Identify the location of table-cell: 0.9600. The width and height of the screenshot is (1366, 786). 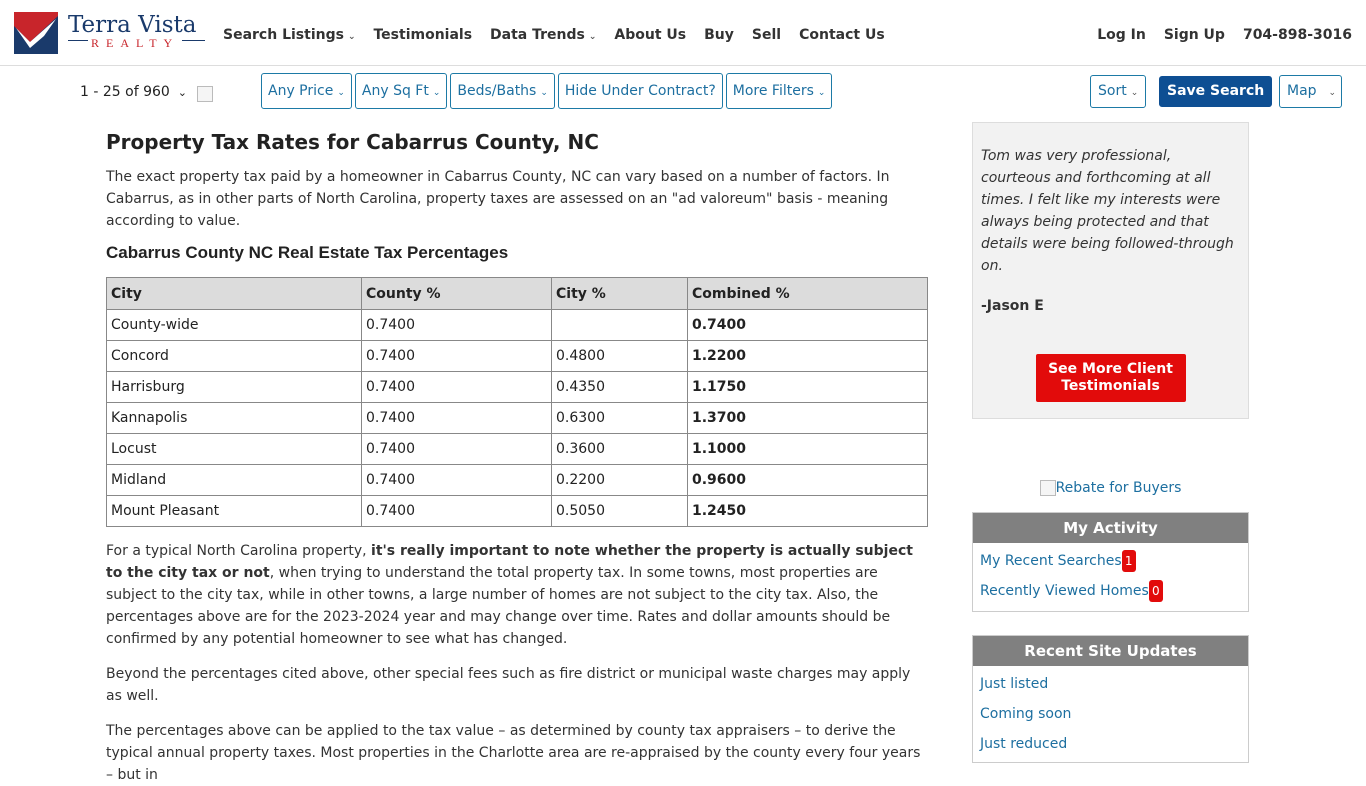
(807, 480).